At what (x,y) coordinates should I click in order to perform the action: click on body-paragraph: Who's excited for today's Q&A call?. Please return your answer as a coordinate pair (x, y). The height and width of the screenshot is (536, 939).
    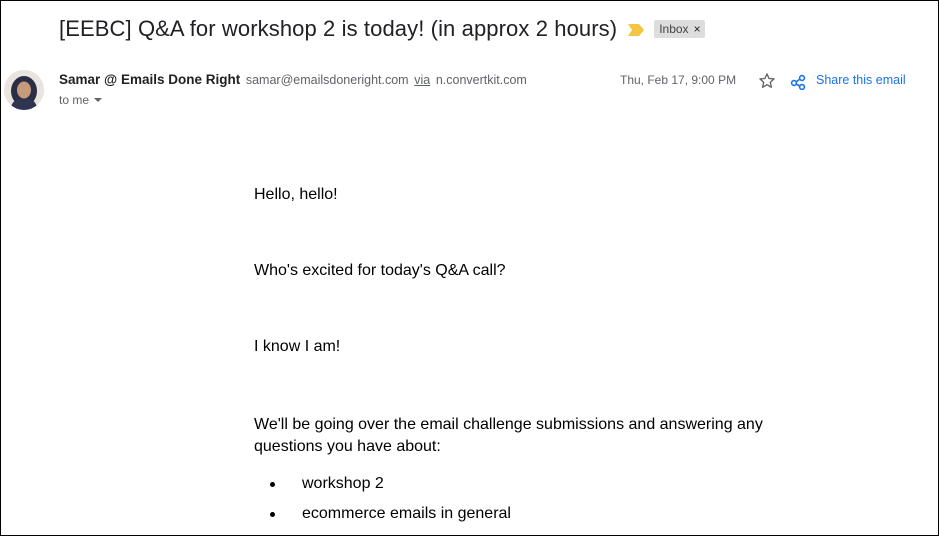
    Looking at the image, I should click on (380, 270).